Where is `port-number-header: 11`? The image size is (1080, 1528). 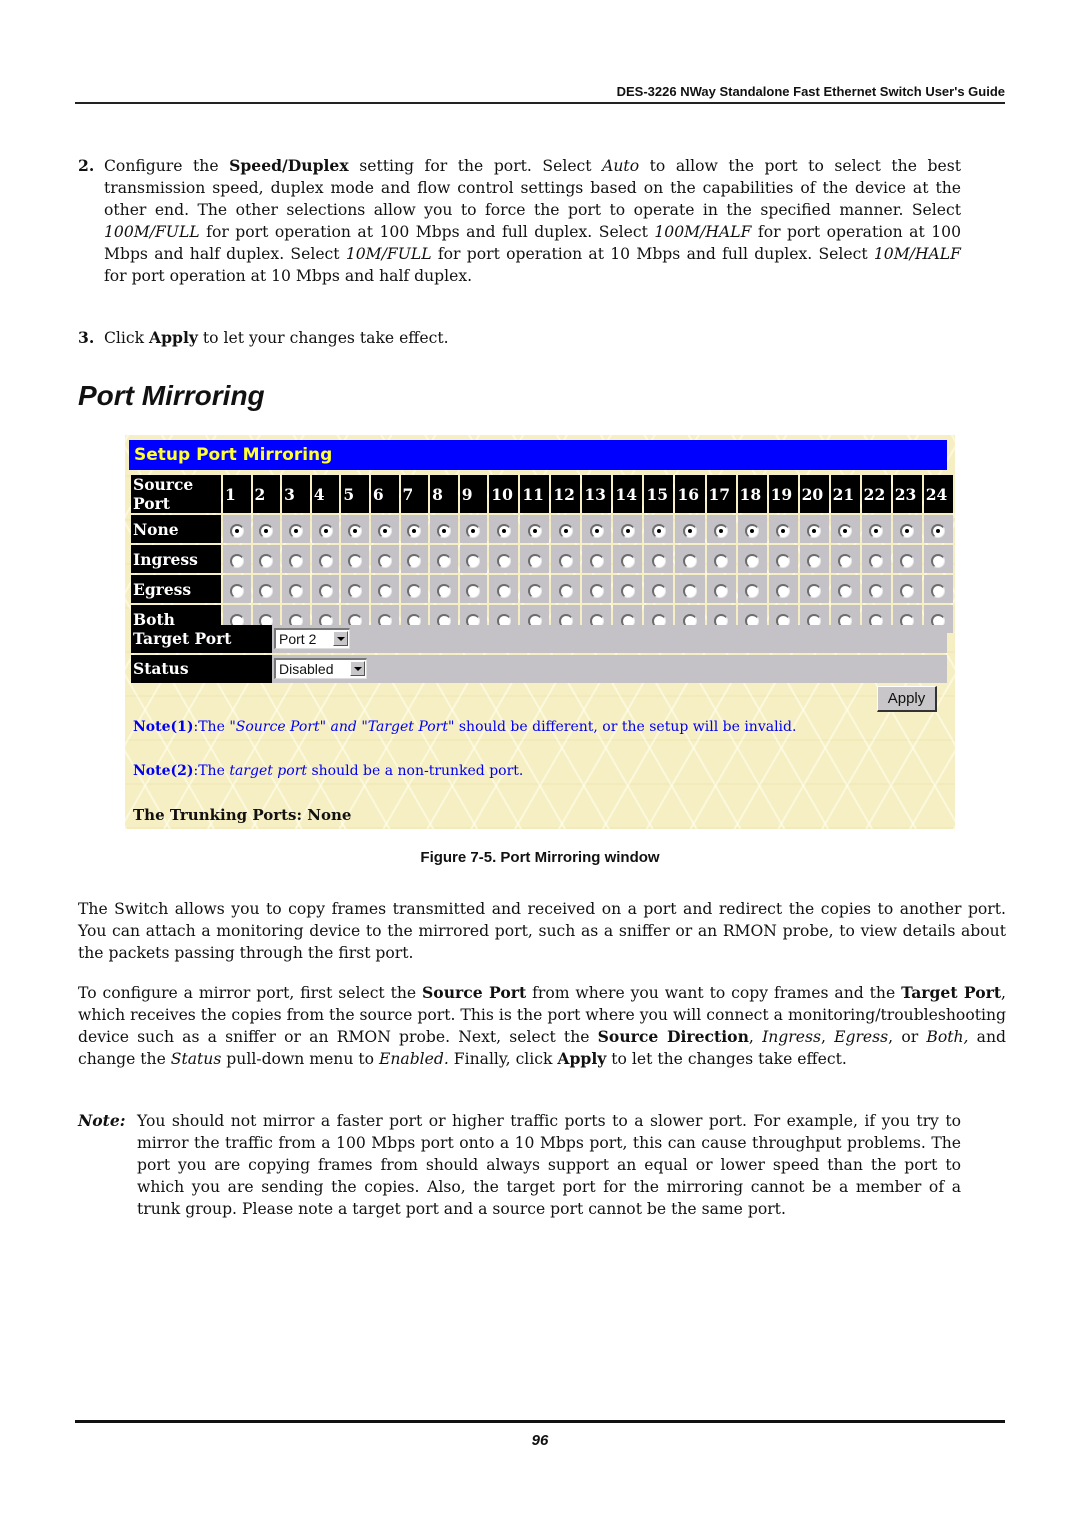
port-number-header: 11 is located at coordinates (535, 494).